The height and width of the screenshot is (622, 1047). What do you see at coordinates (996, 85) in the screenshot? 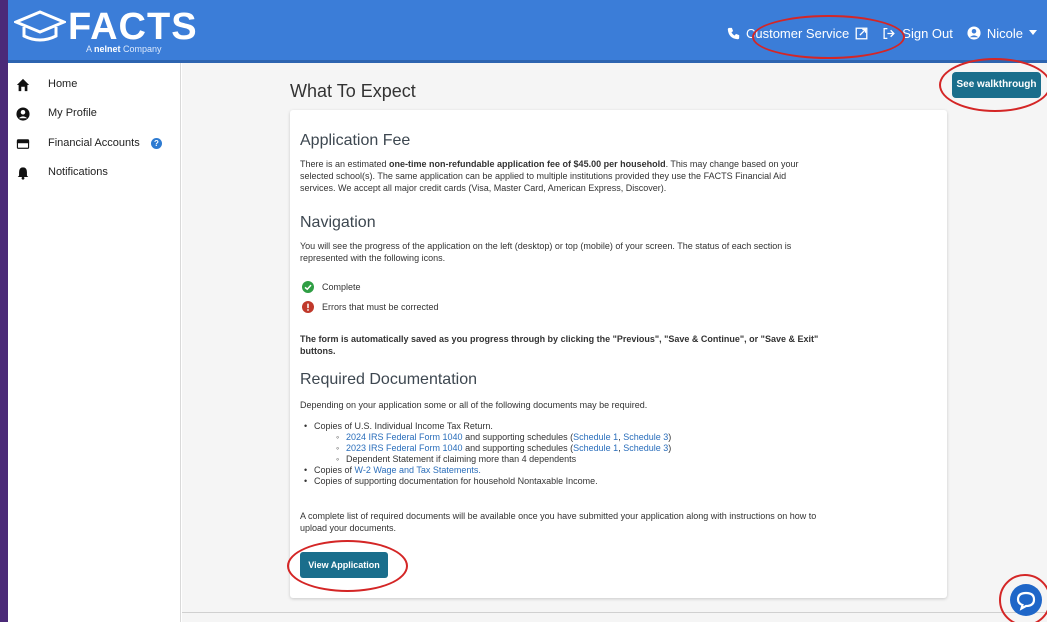
I see `see-walkthrough-button: See walkthrough` at bounding box center [996, 85].